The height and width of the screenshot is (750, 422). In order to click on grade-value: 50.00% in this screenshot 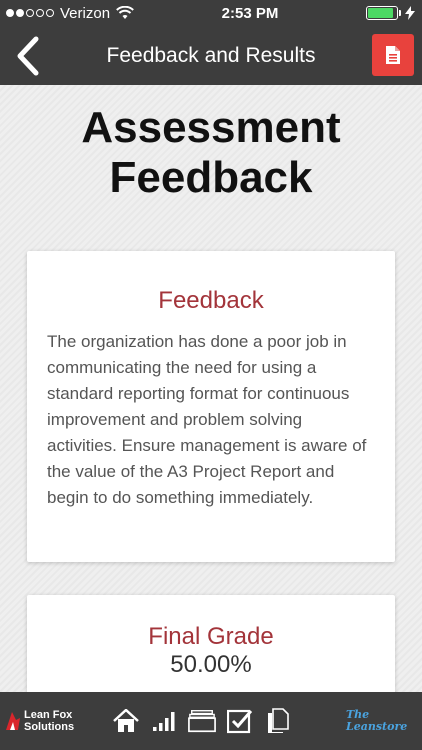, I will do `click(211, 664)`.